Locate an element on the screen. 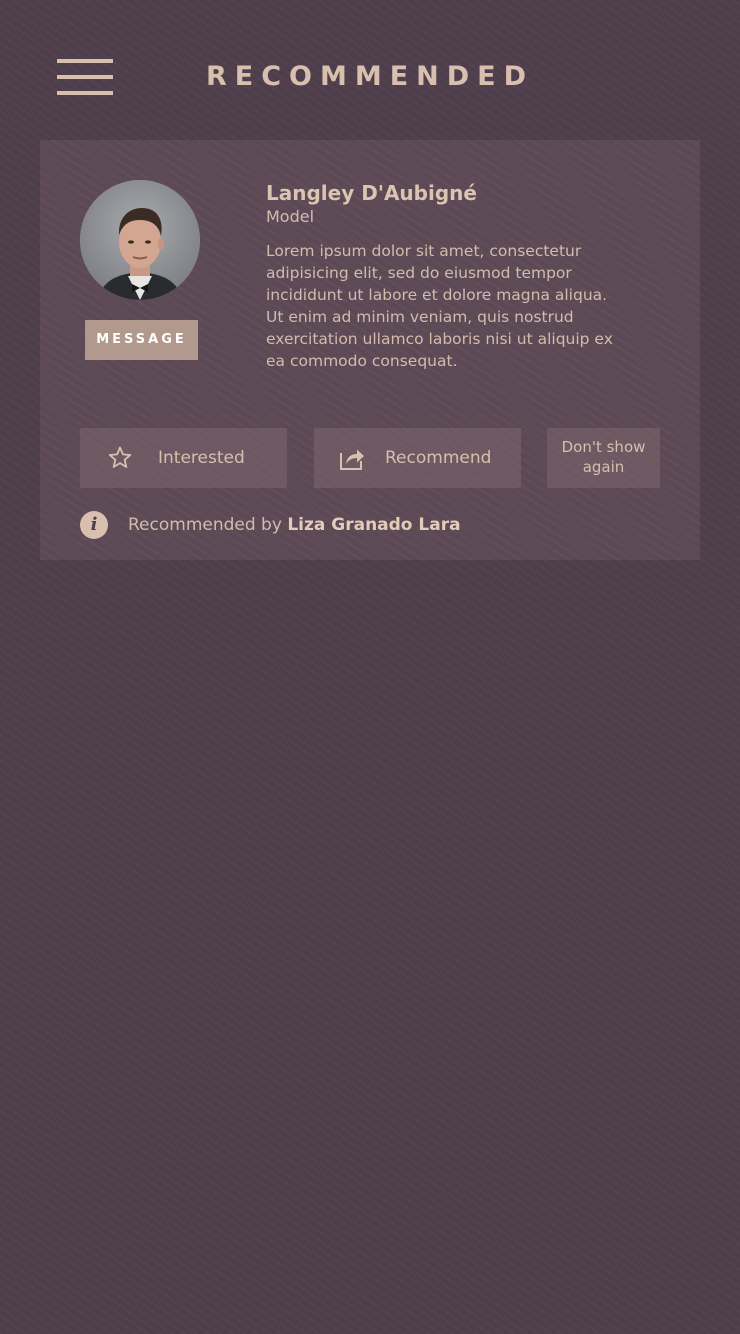  star-outline-icon is located at coordinates (120, 457).